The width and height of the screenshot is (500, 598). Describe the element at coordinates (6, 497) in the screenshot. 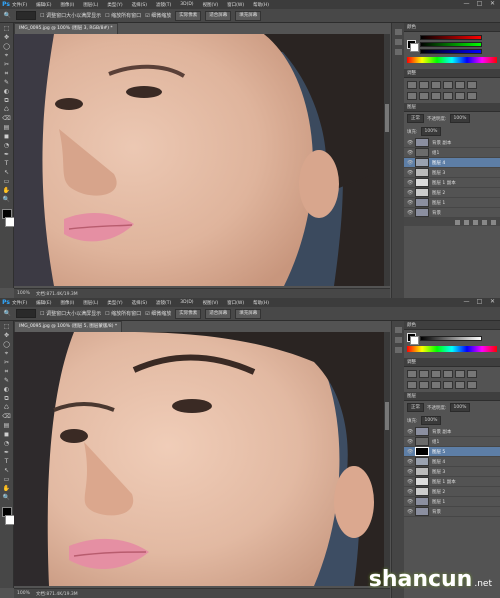

I see `zoom-icon: 🔍` at that location.